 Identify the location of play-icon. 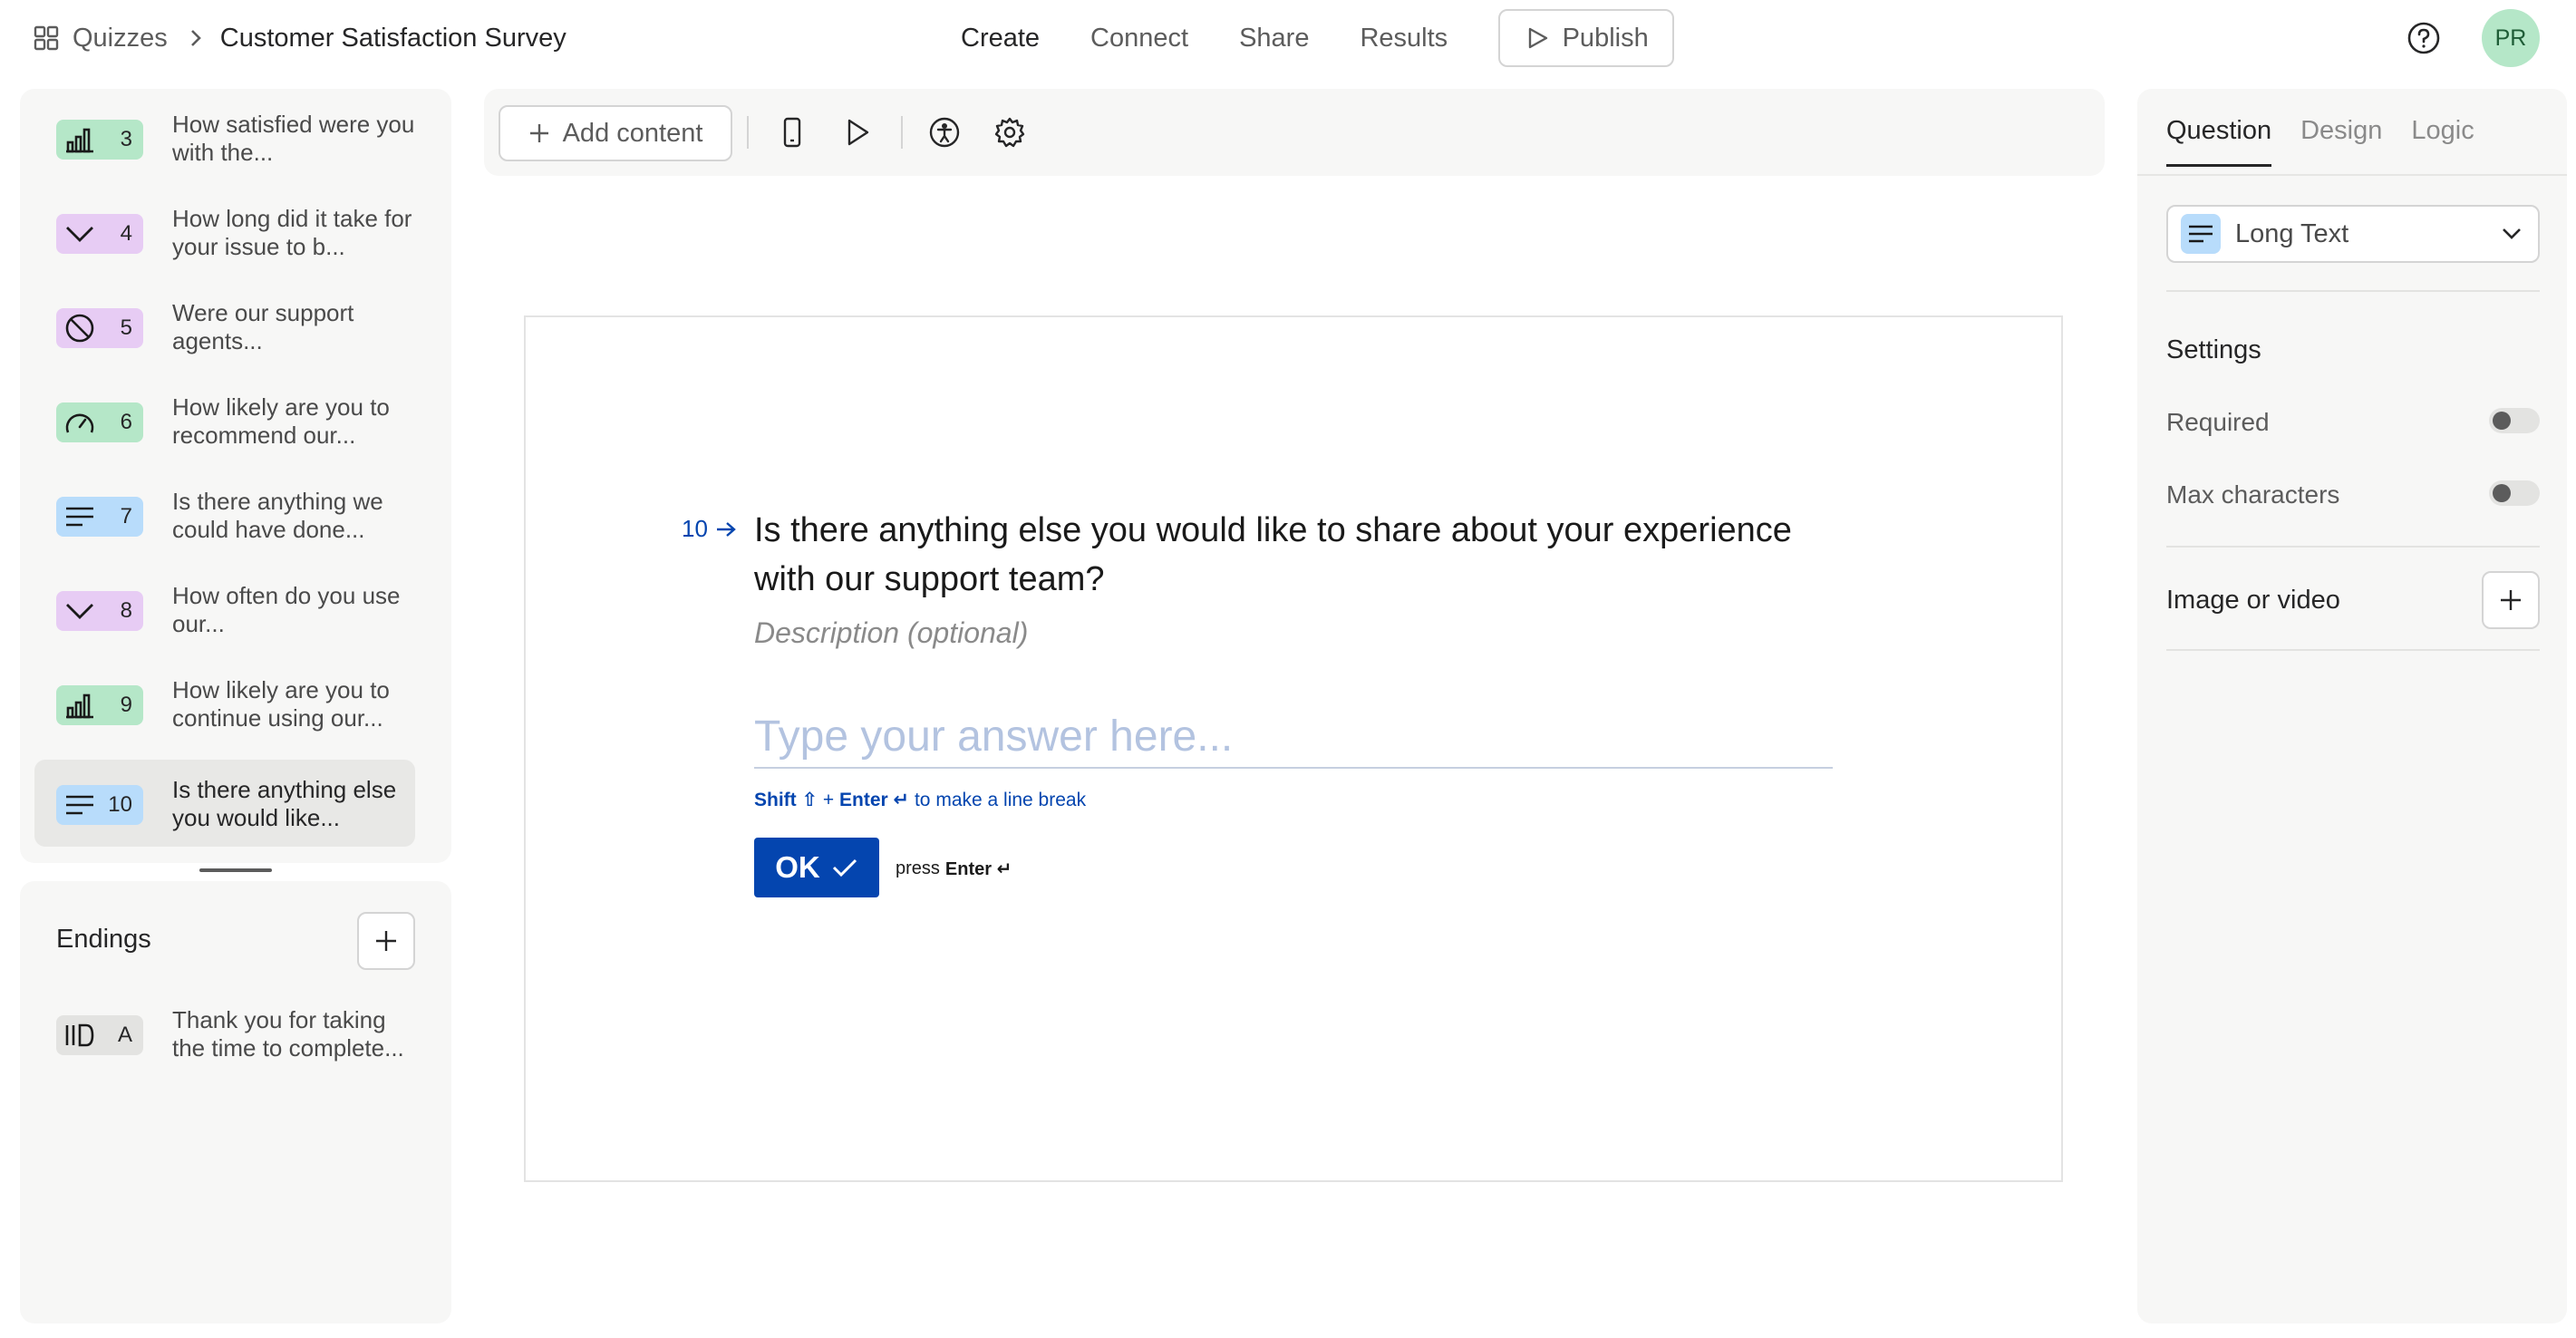
(1537, 38).